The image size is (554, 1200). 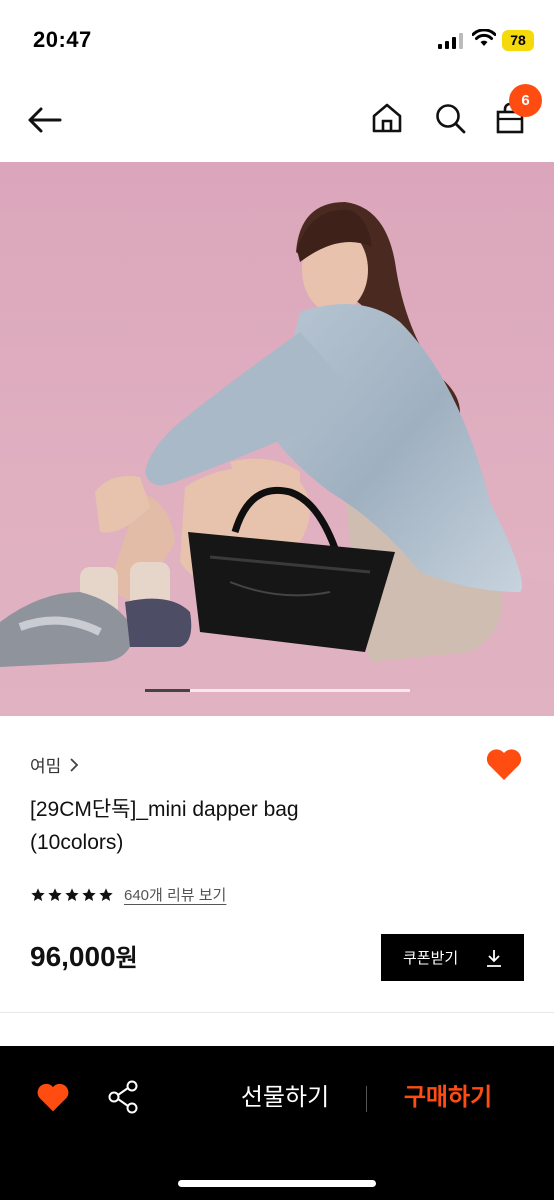 What do you see at coordinates (525, 100) in the screenshot?
I see `cart-count-badge: 6` at bounding box center [525, 100].